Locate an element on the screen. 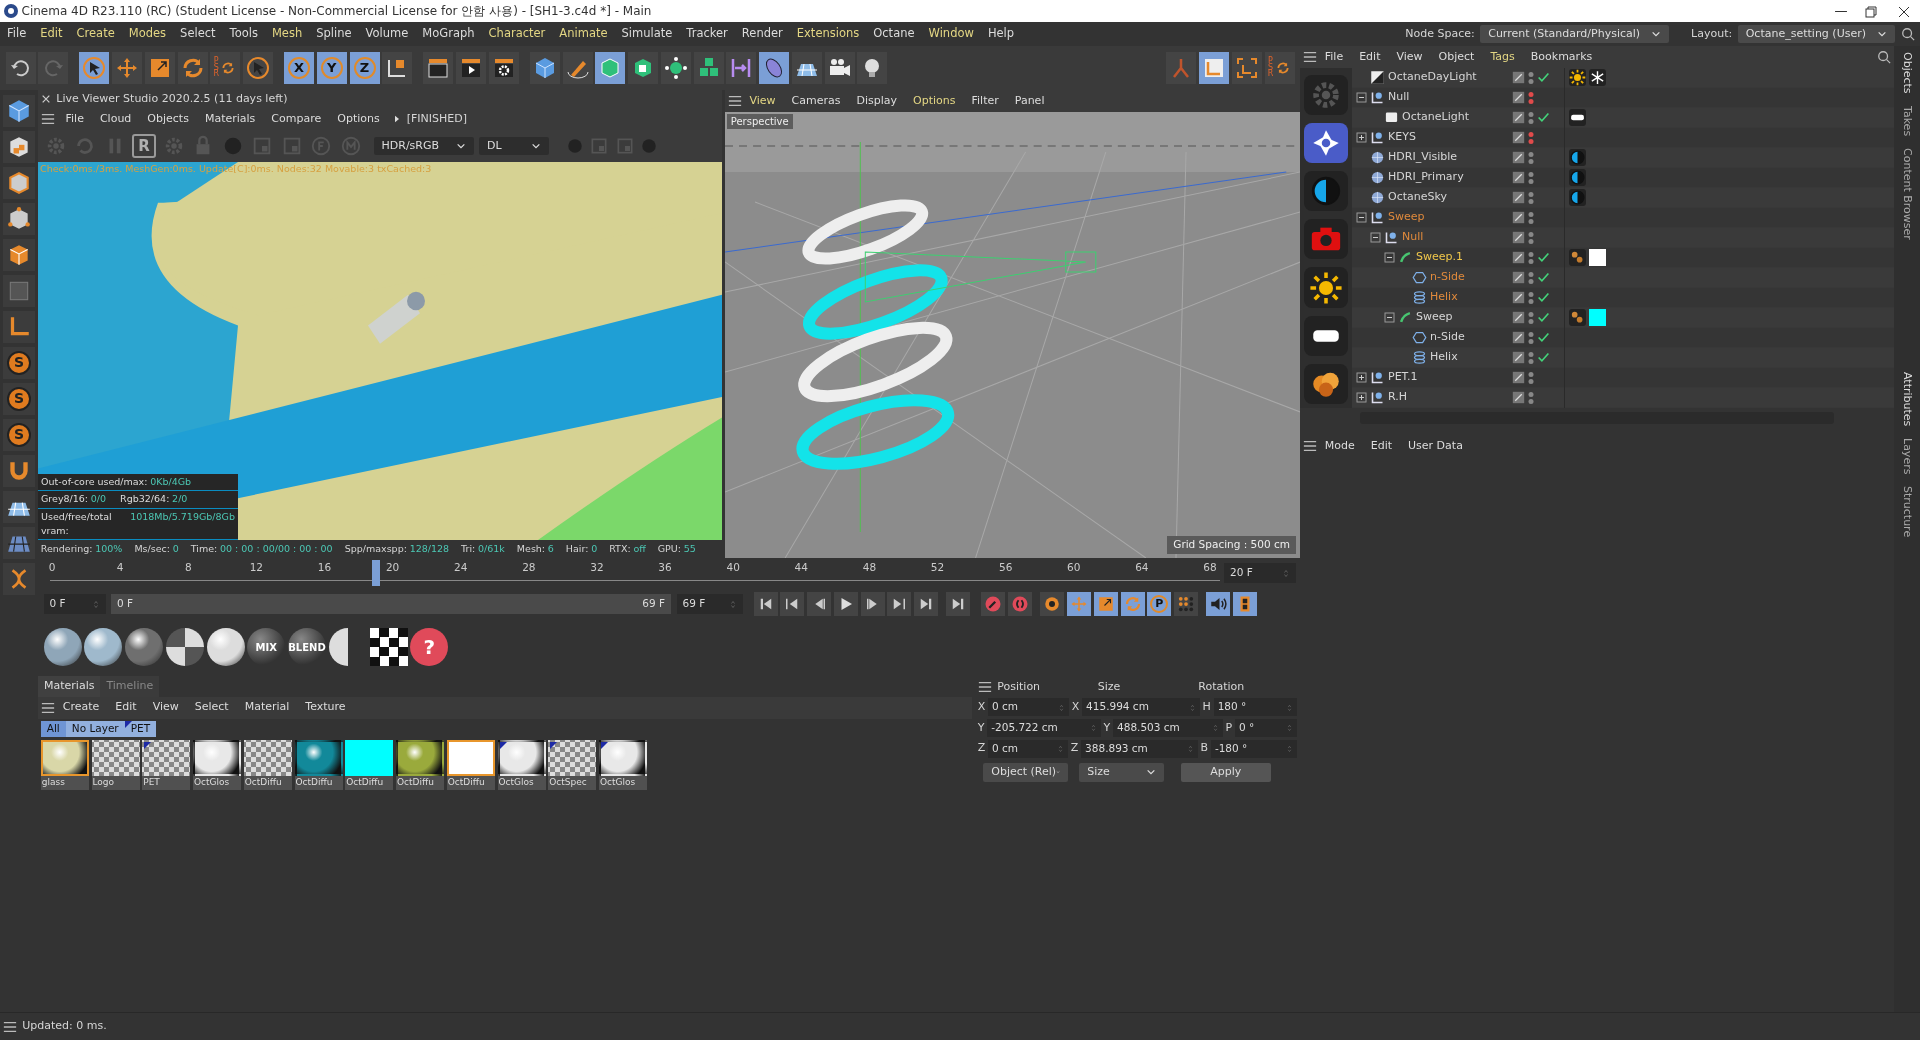 The width and height of the screenshot is (1920, 1040). object-row: R.H is located at coordinates (1623, 398).